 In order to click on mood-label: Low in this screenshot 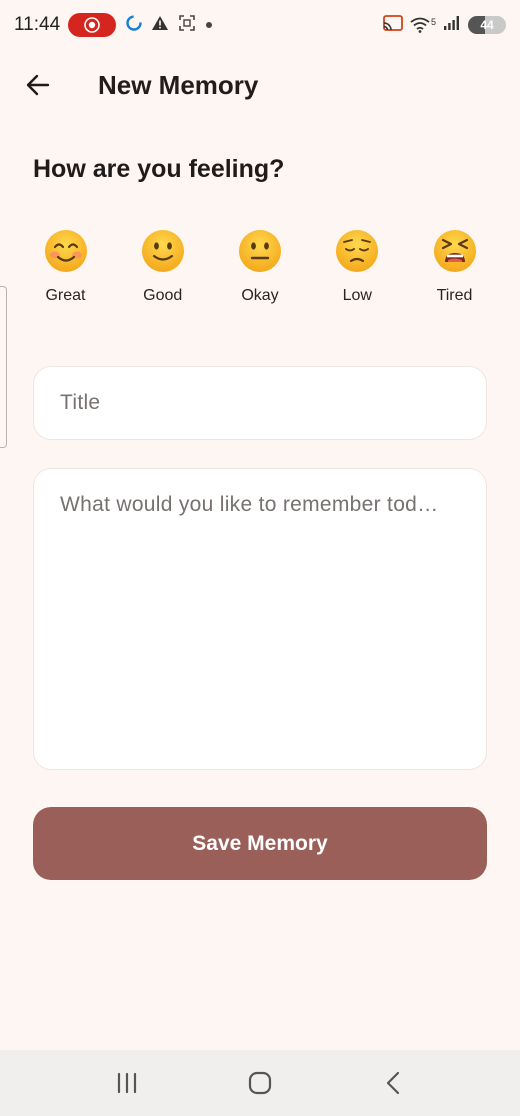, I will do `click(357, 295)`.